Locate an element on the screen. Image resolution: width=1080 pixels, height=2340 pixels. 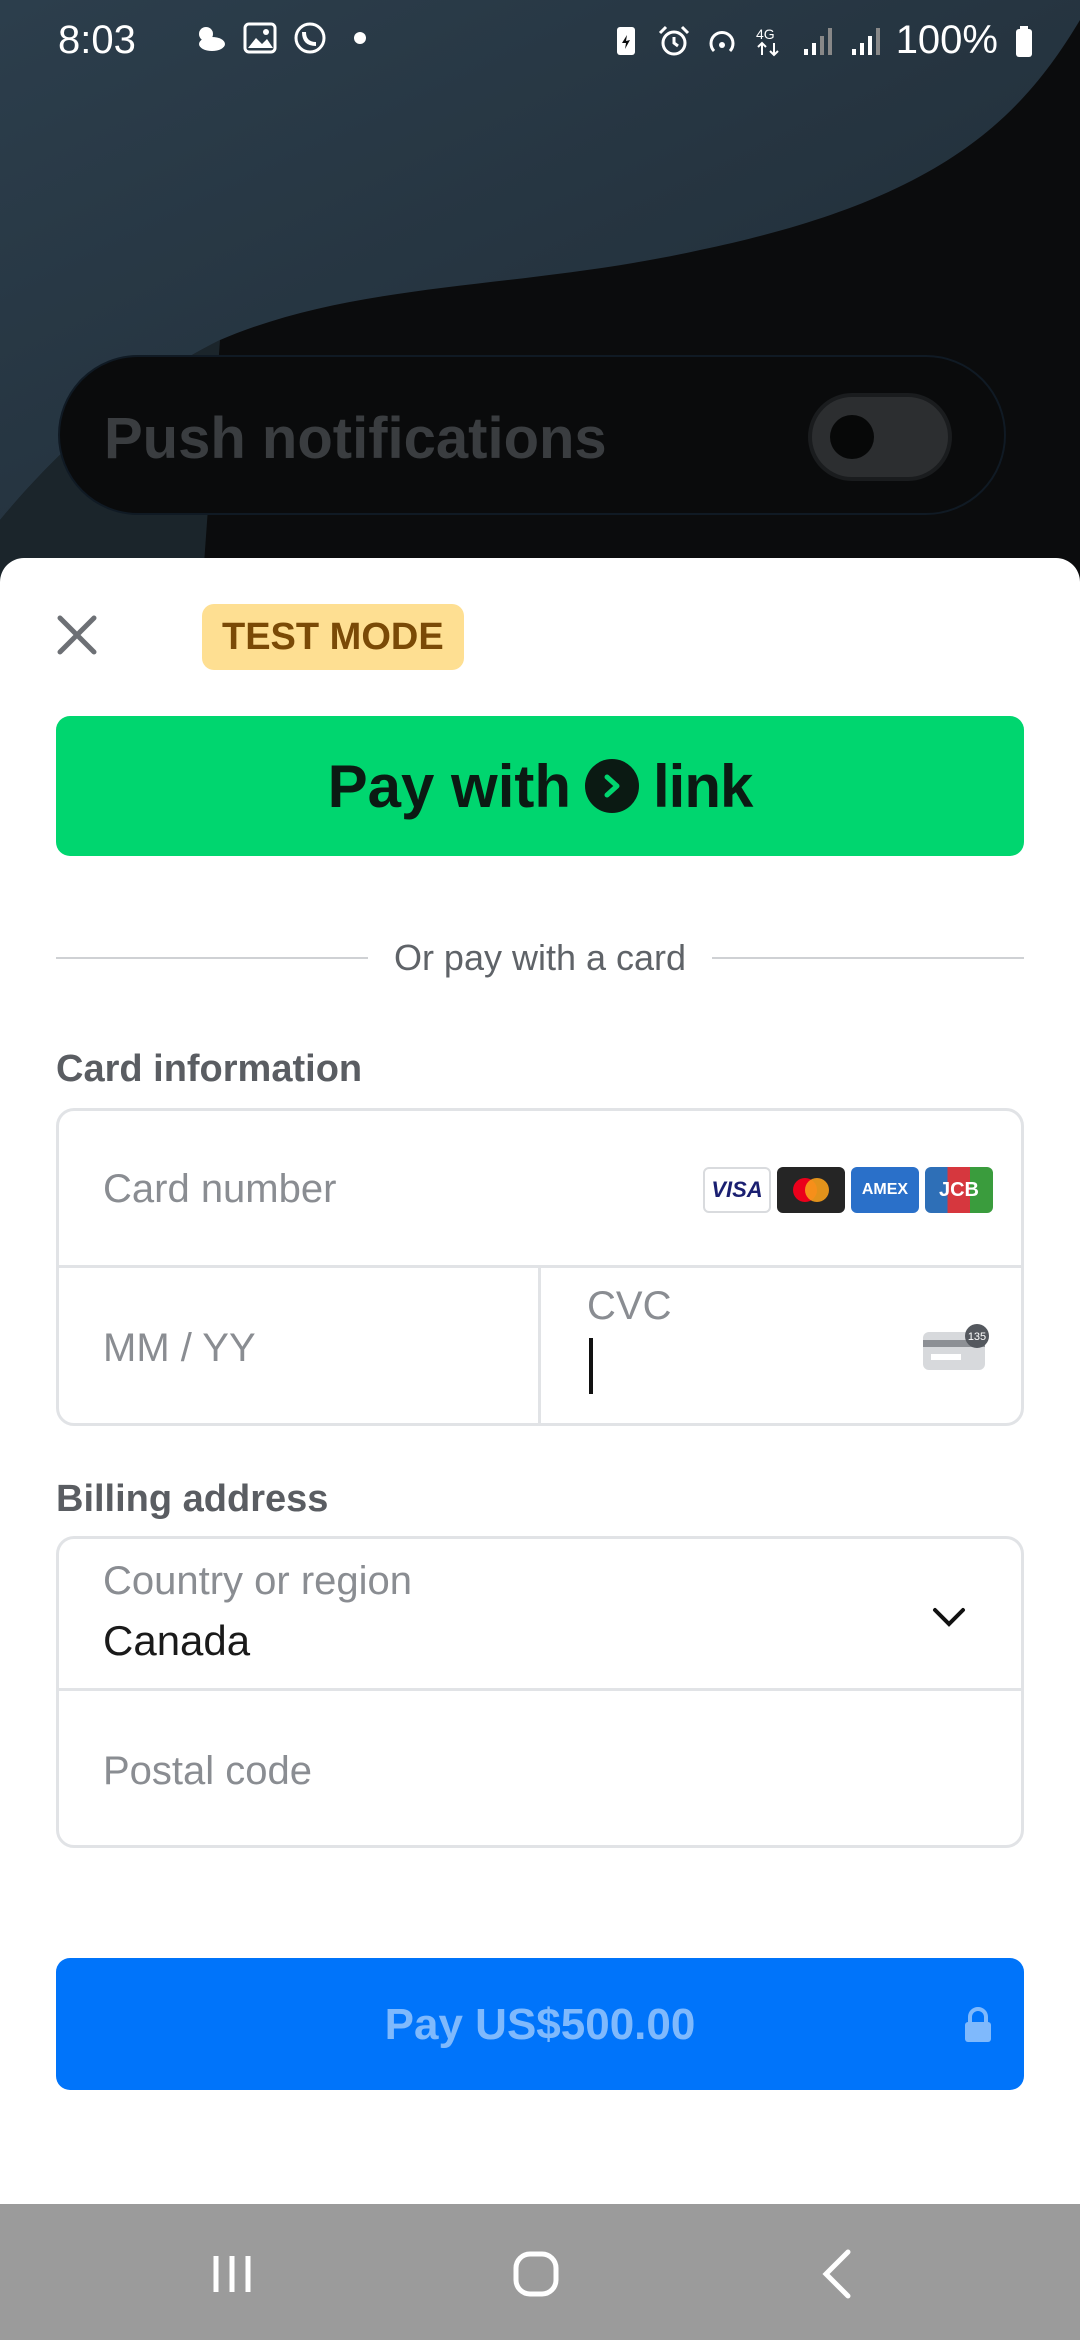
dot-icon is located at coordinates (360, 38).